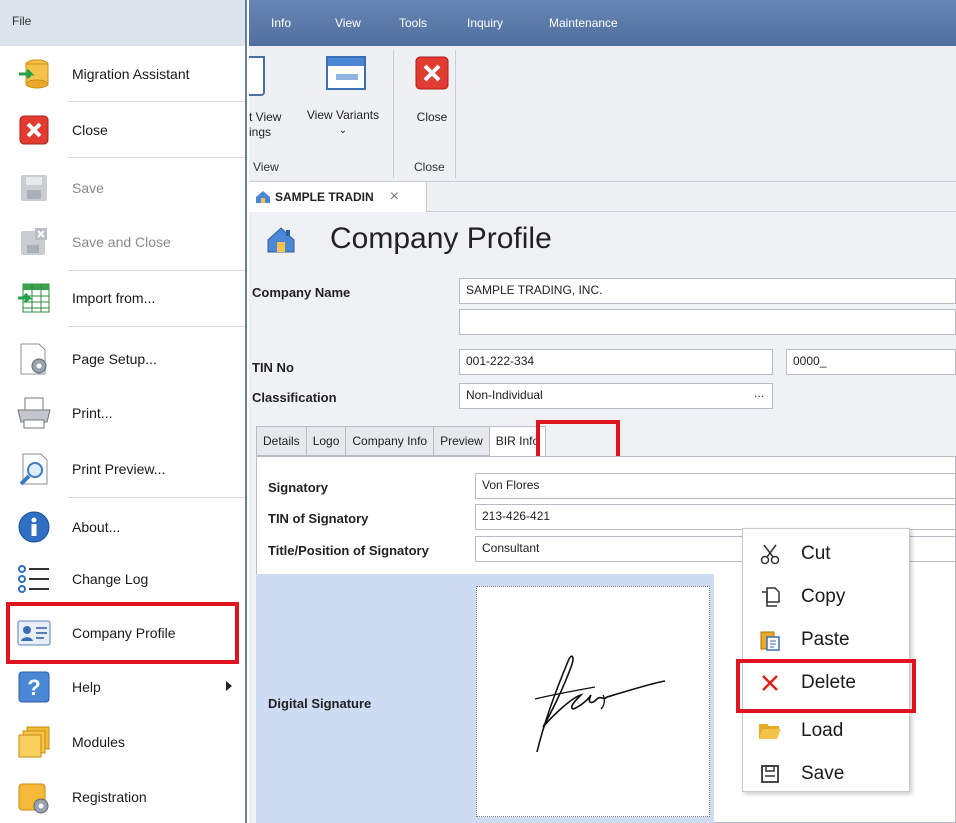  Describe the element at coordinates (34, 527) in the screenshot. I see `info-icon` at that location.